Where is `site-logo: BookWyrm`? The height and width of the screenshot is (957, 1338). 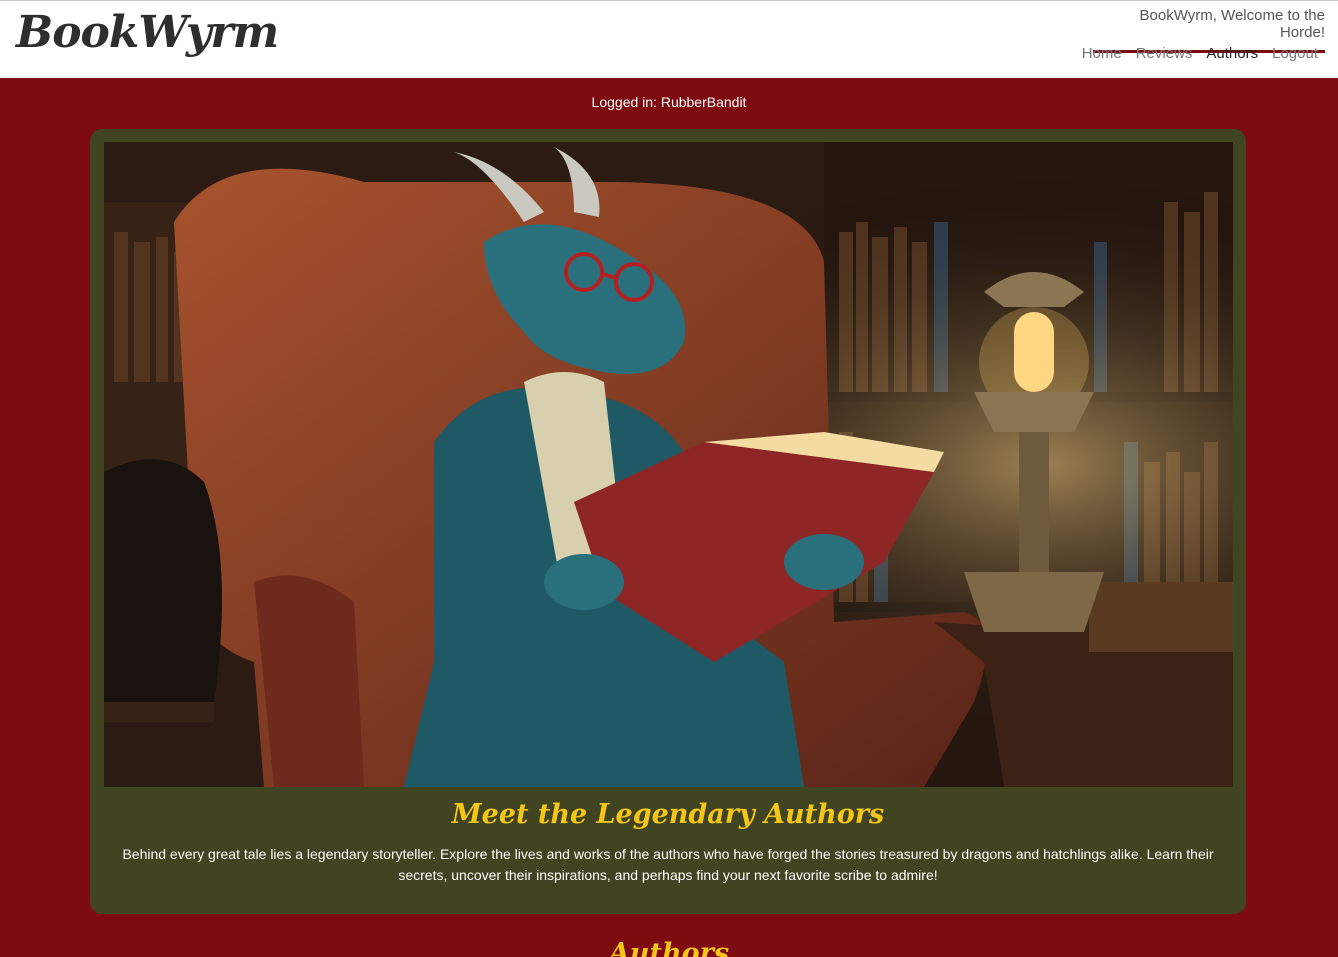 site-logo: BookWyrm is located at coordinates (147, 32).